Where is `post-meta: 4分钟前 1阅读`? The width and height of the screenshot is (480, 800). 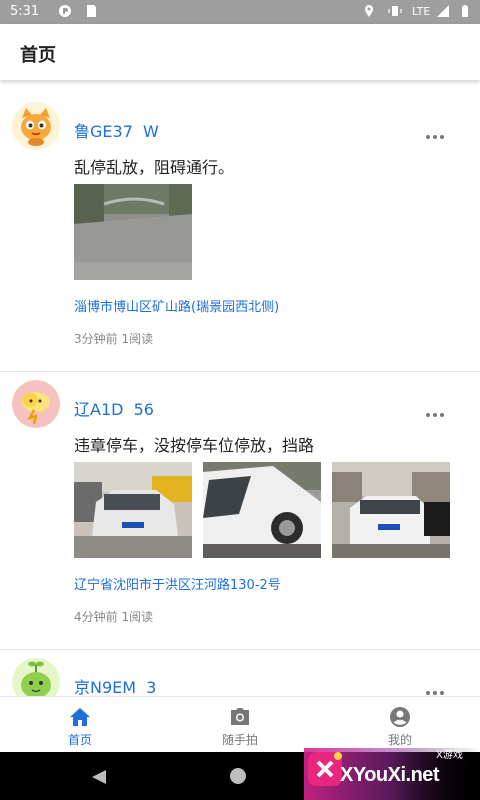
post-meta: 4分钟前 1阅读 is located at coordinates (114, 617).